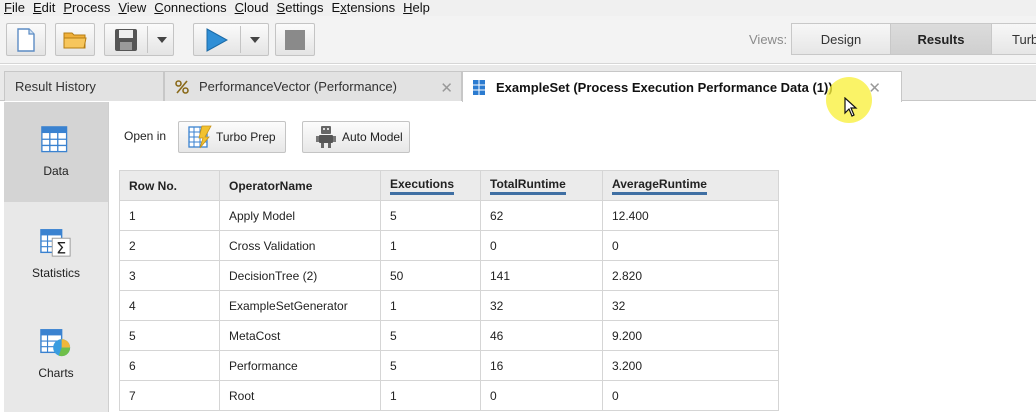 The image size is (1036, 412). I want to click on turbo-prep-button: Turbo Prep, so click(232, 137).